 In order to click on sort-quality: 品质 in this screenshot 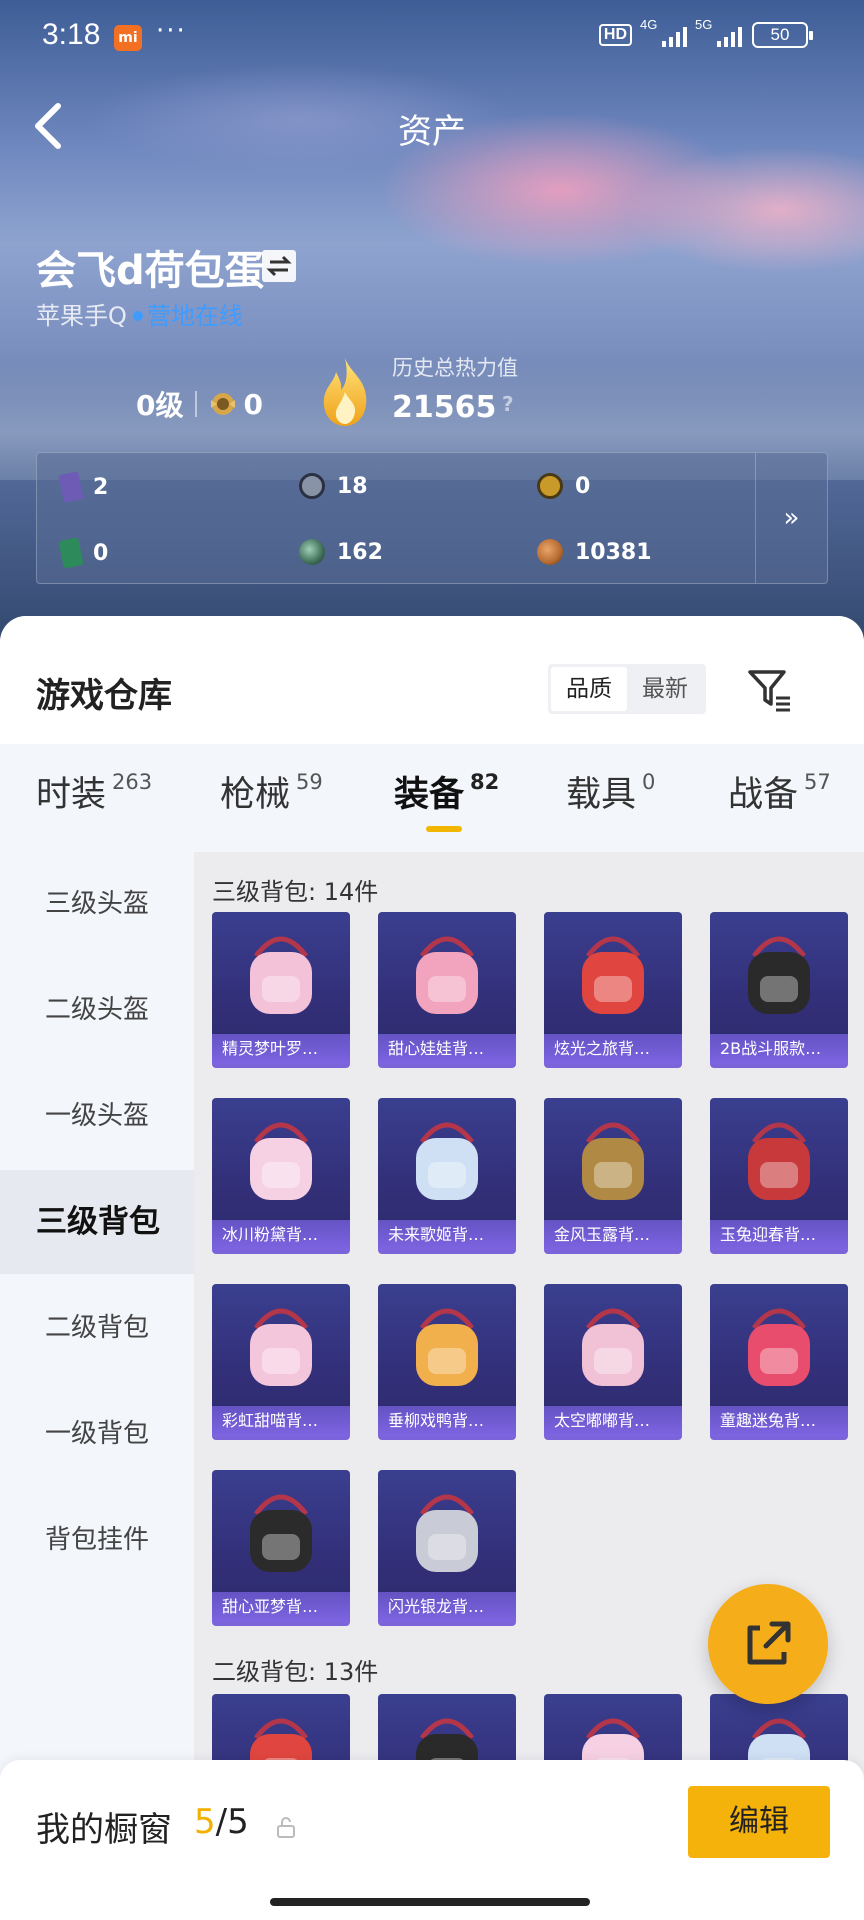, I will do `click(589, 689)`.